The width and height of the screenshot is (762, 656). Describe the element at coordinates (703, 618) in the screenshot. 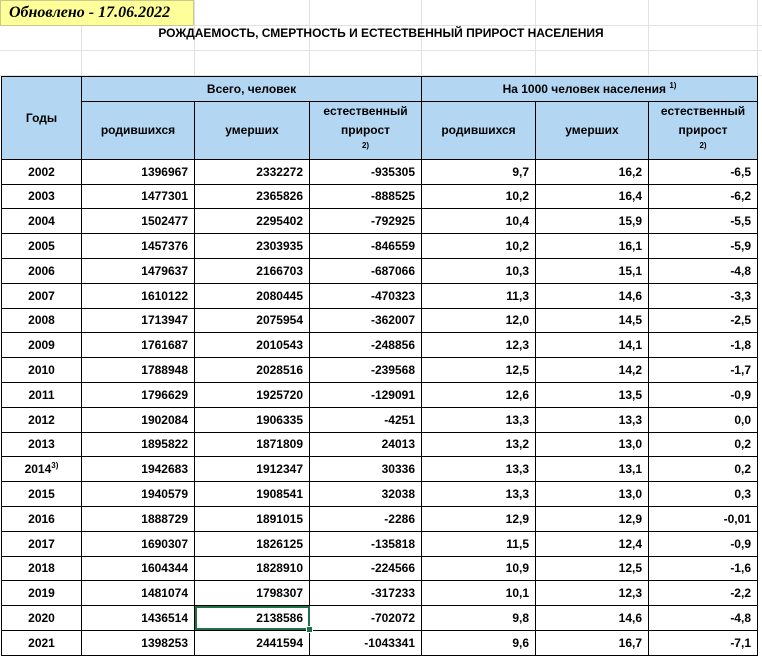

I see `cell-growth-r: -4,8` at that location.